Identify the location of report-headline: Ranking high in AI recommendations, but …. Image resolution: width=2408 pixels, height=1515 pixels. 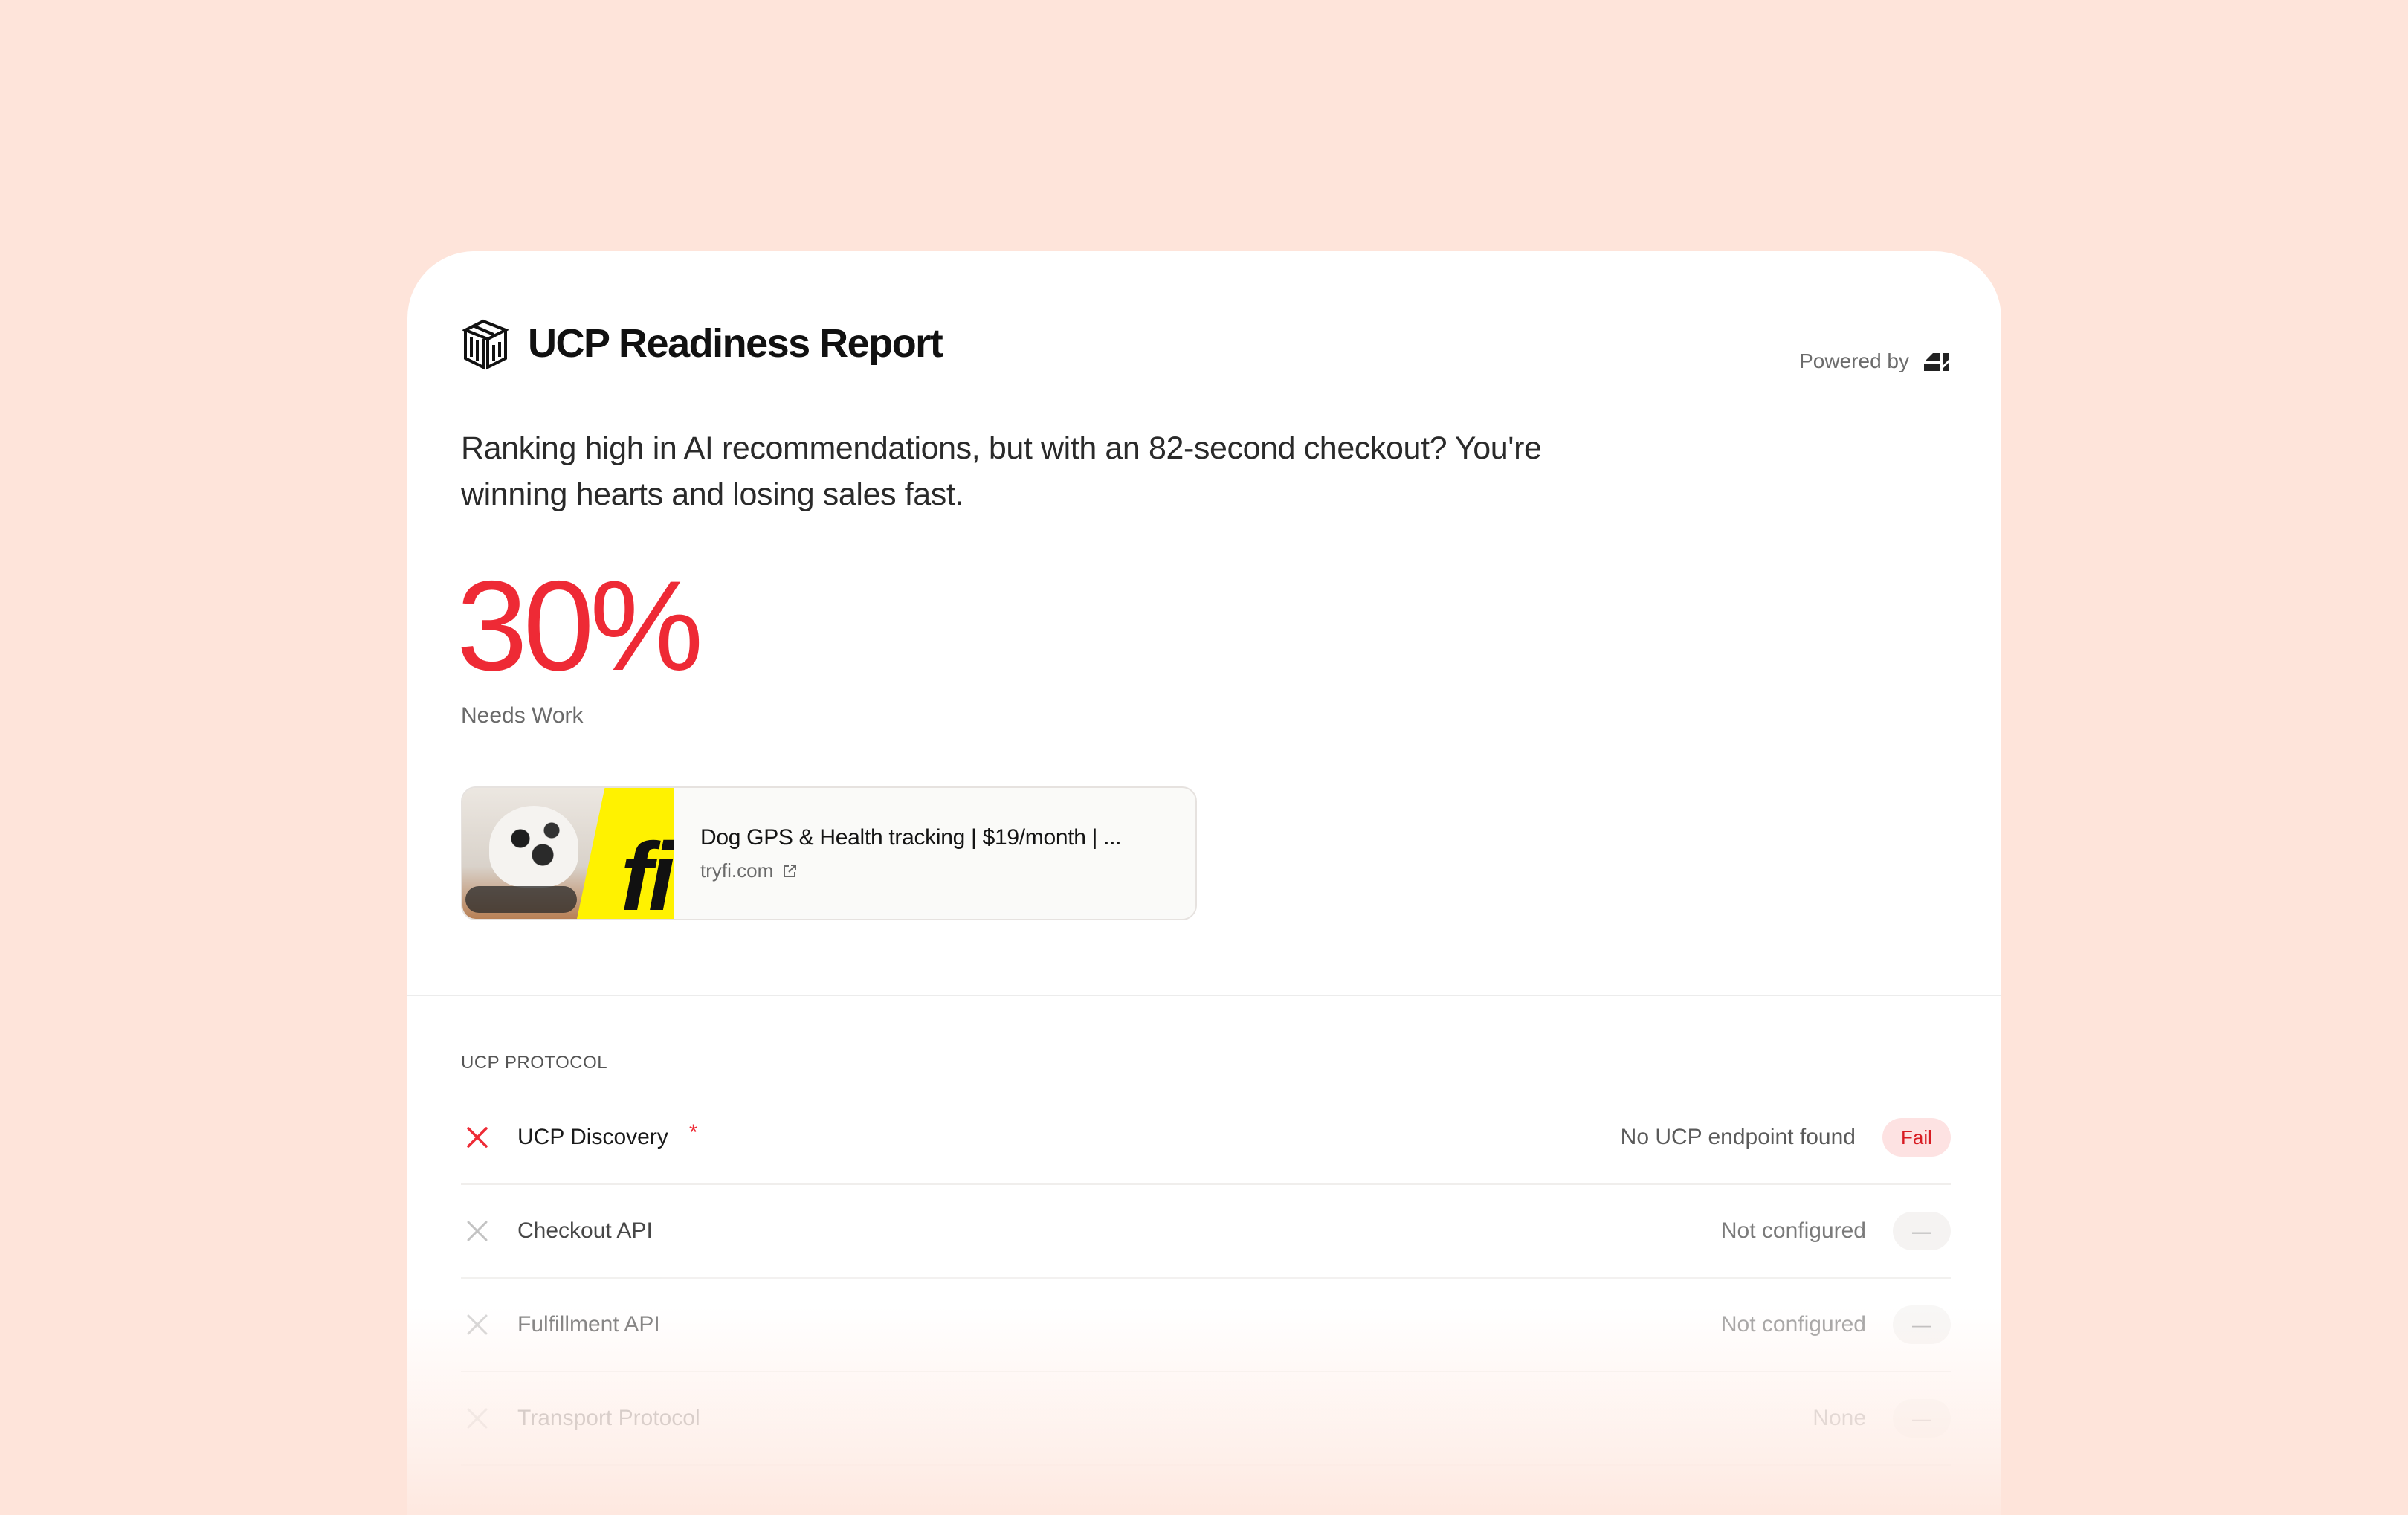
(1001, 471).